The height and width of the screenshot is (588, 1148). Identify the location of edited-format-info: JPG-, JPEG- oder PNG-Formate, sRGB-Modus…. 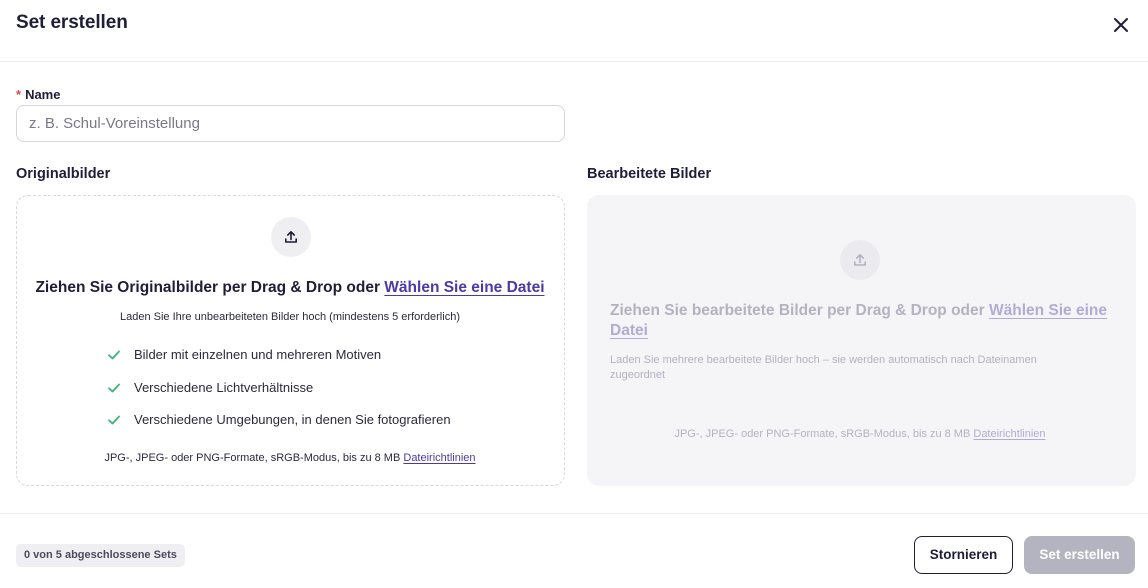
(860, 434).